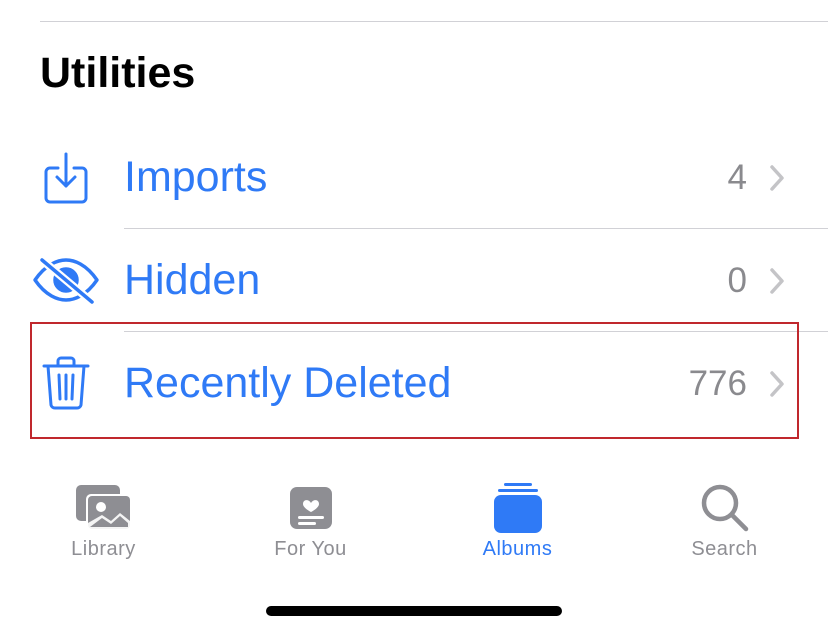 The height and width of the screenshot is (633, 828). I want to click on search-icon, so click(725, 508).